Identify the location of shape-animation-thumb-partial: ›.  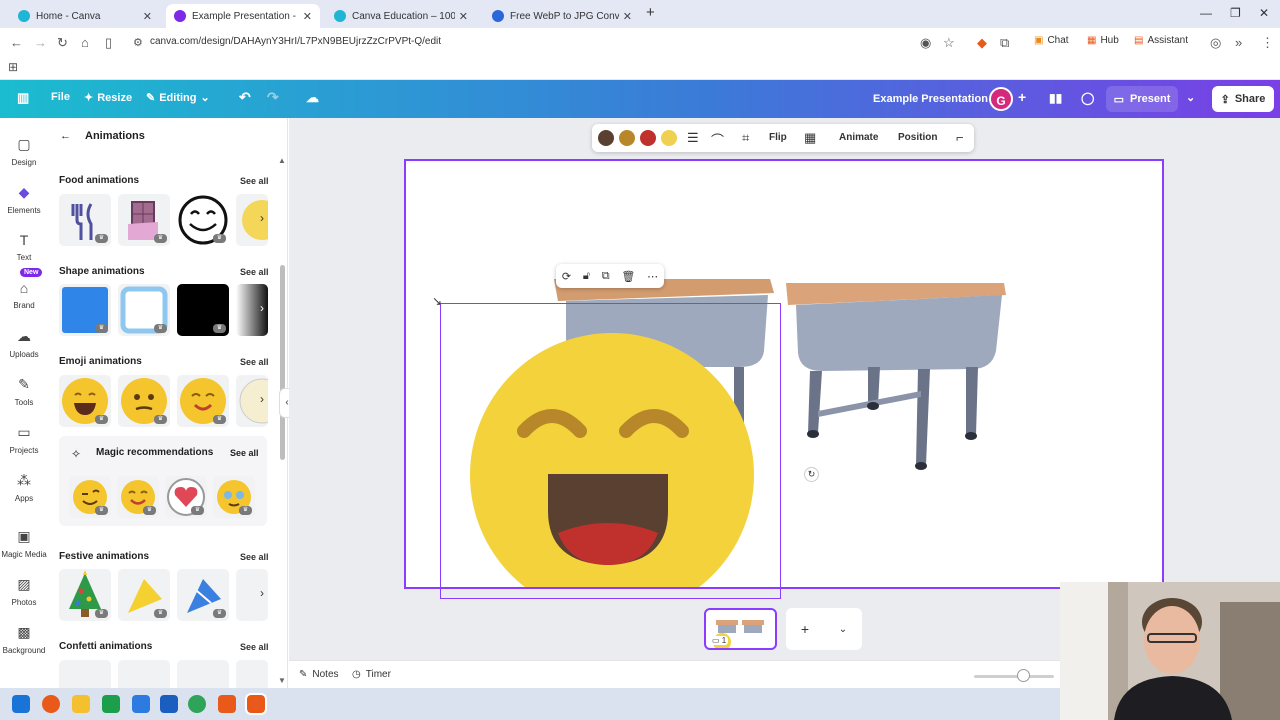
(252, 310).